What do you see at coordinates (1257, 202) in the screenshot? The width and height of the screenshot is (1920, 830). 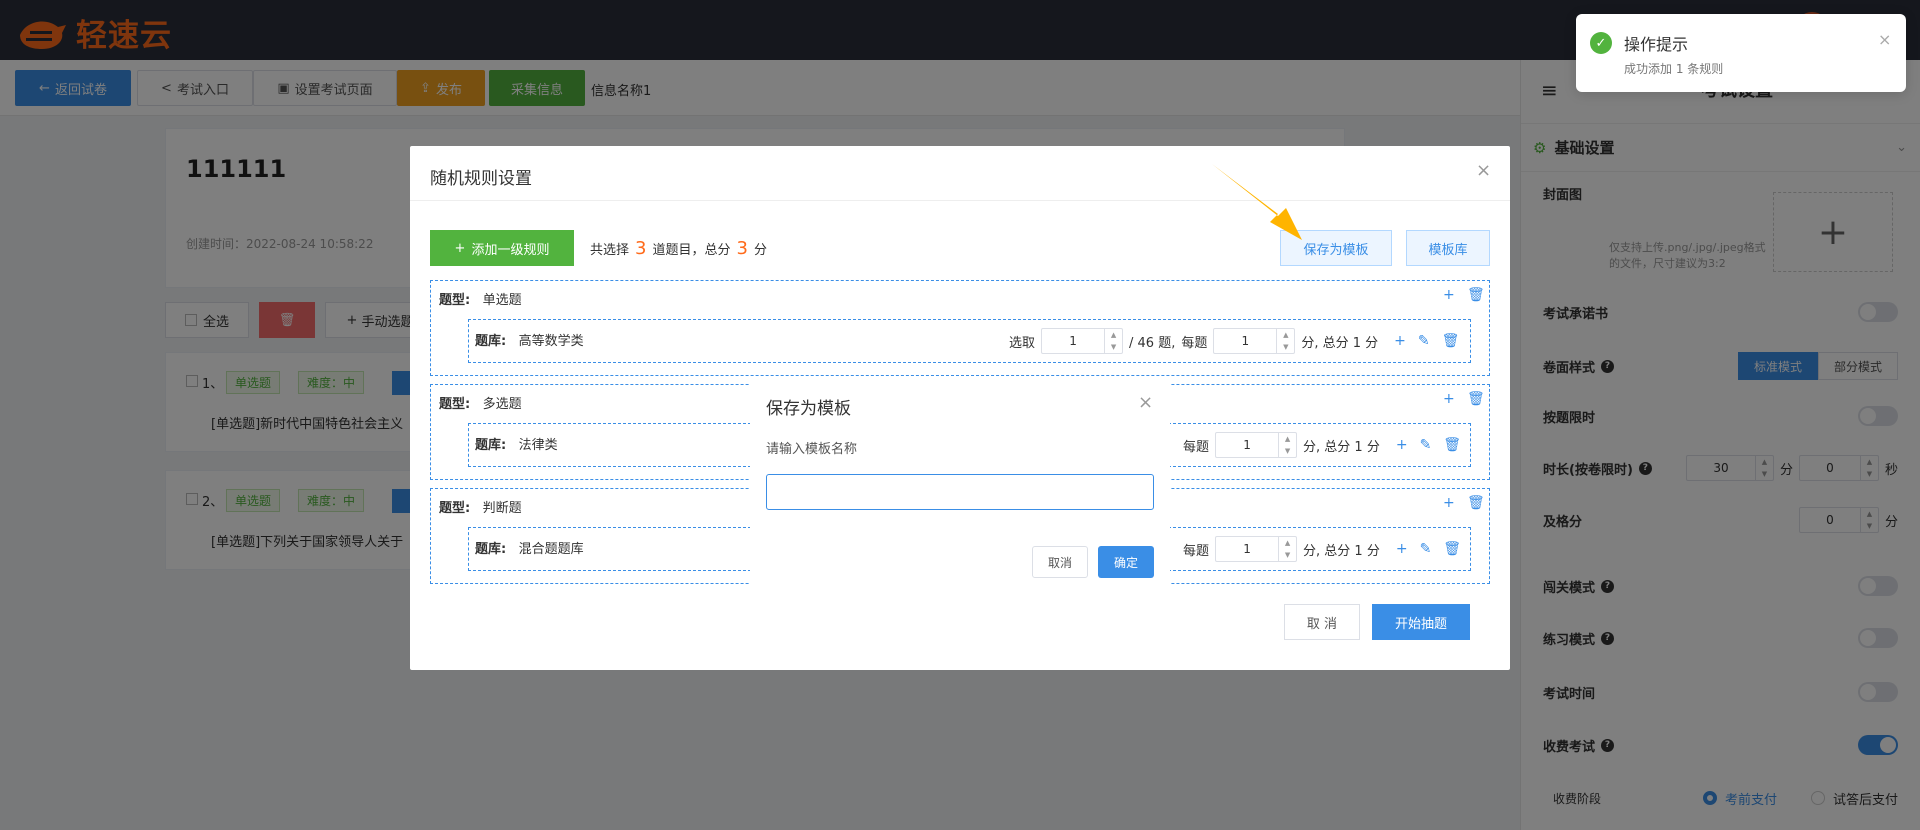 I see `pointer-arrow-icon` at bounding box center [1257, 202].